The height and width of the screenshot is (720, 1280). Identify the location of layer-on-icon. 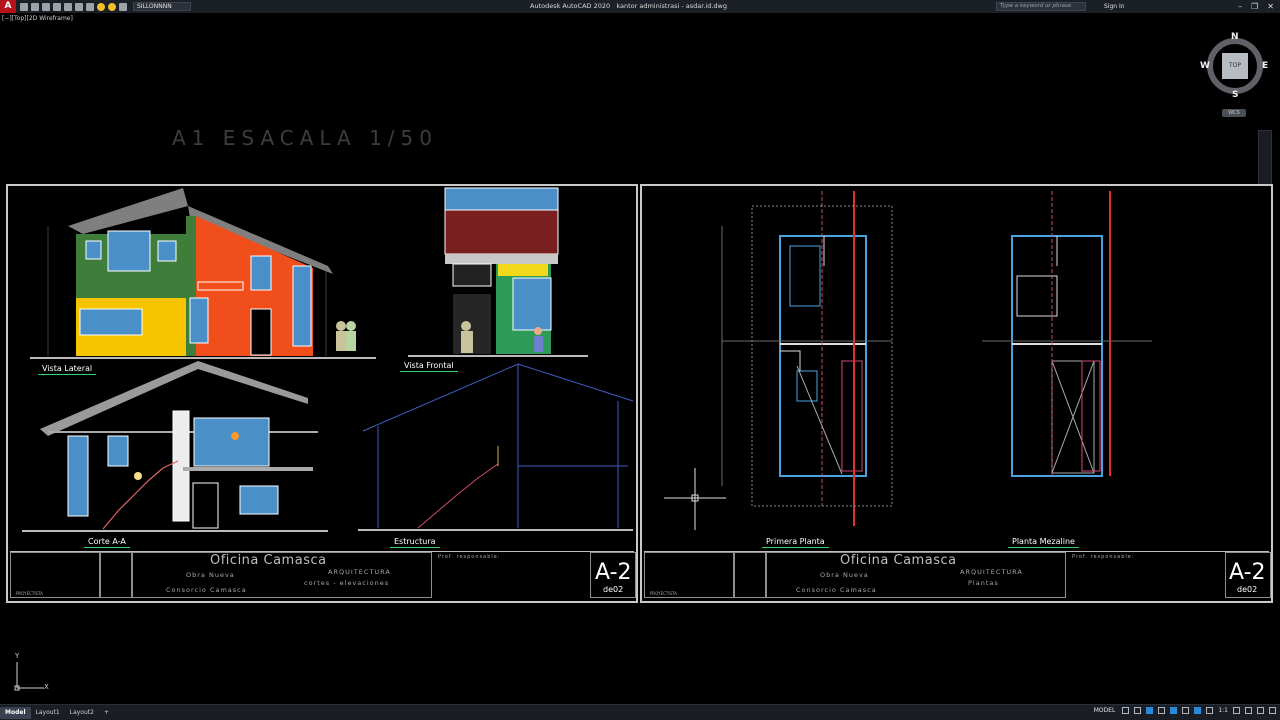
(101, 6).